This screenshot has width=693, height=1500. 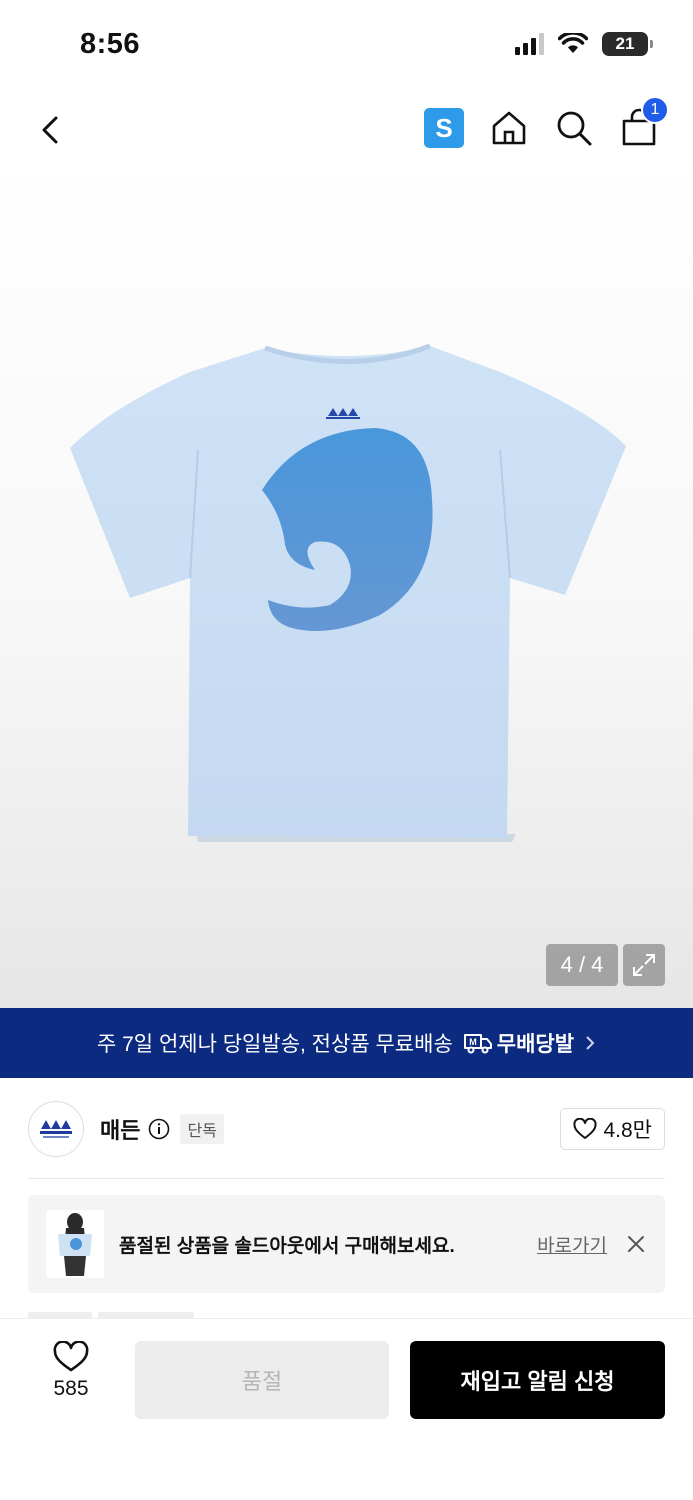 I want to click on status-icons: 21, so click(x=584, y=44).